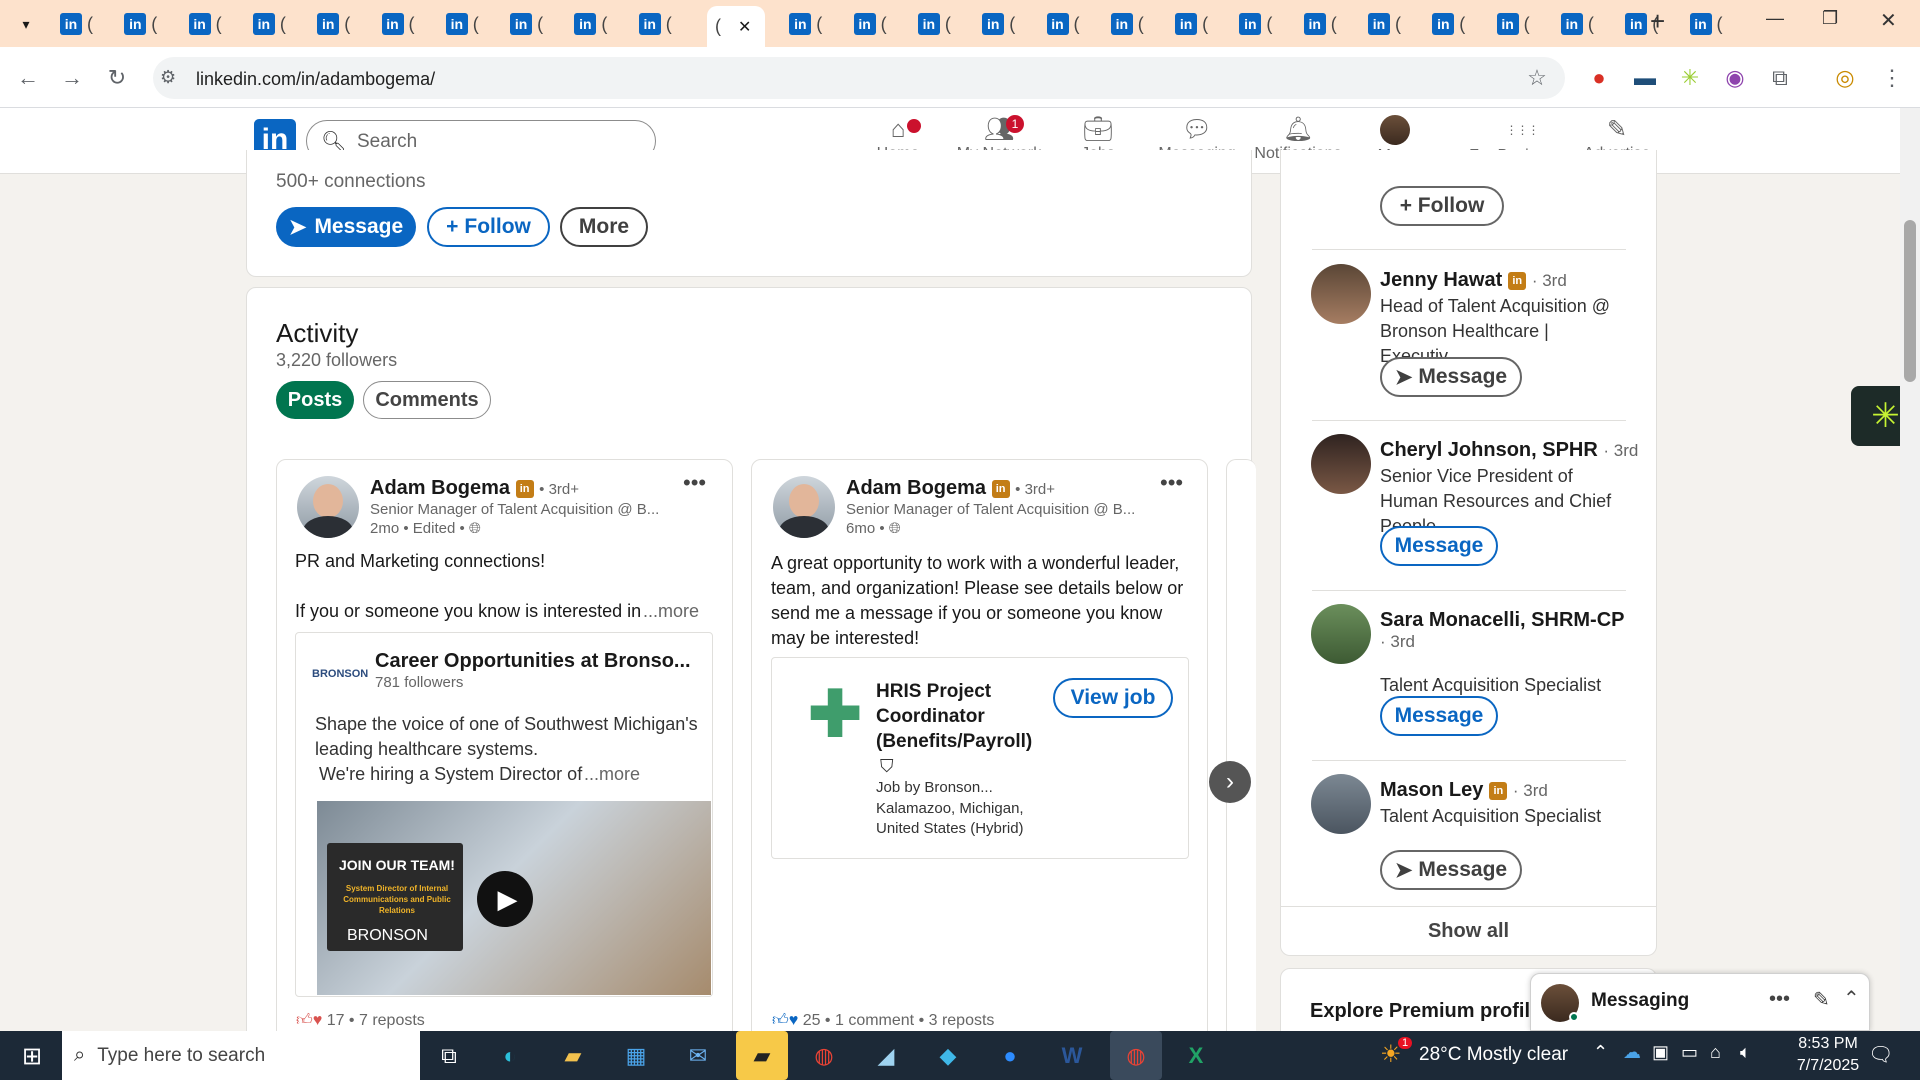 The height and width of the screenshot is (1080, 1920). What do you see at coordinates (117, 78) in the screenshot?
I see `reload-icon: ↻` at bounding box center [117, 78].